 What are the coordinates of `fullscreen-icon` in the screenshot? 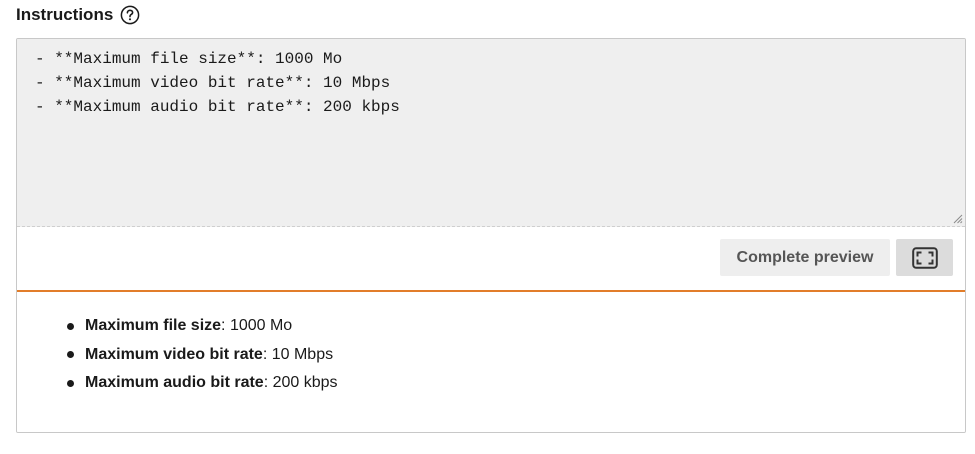 It's located at (924, 257).